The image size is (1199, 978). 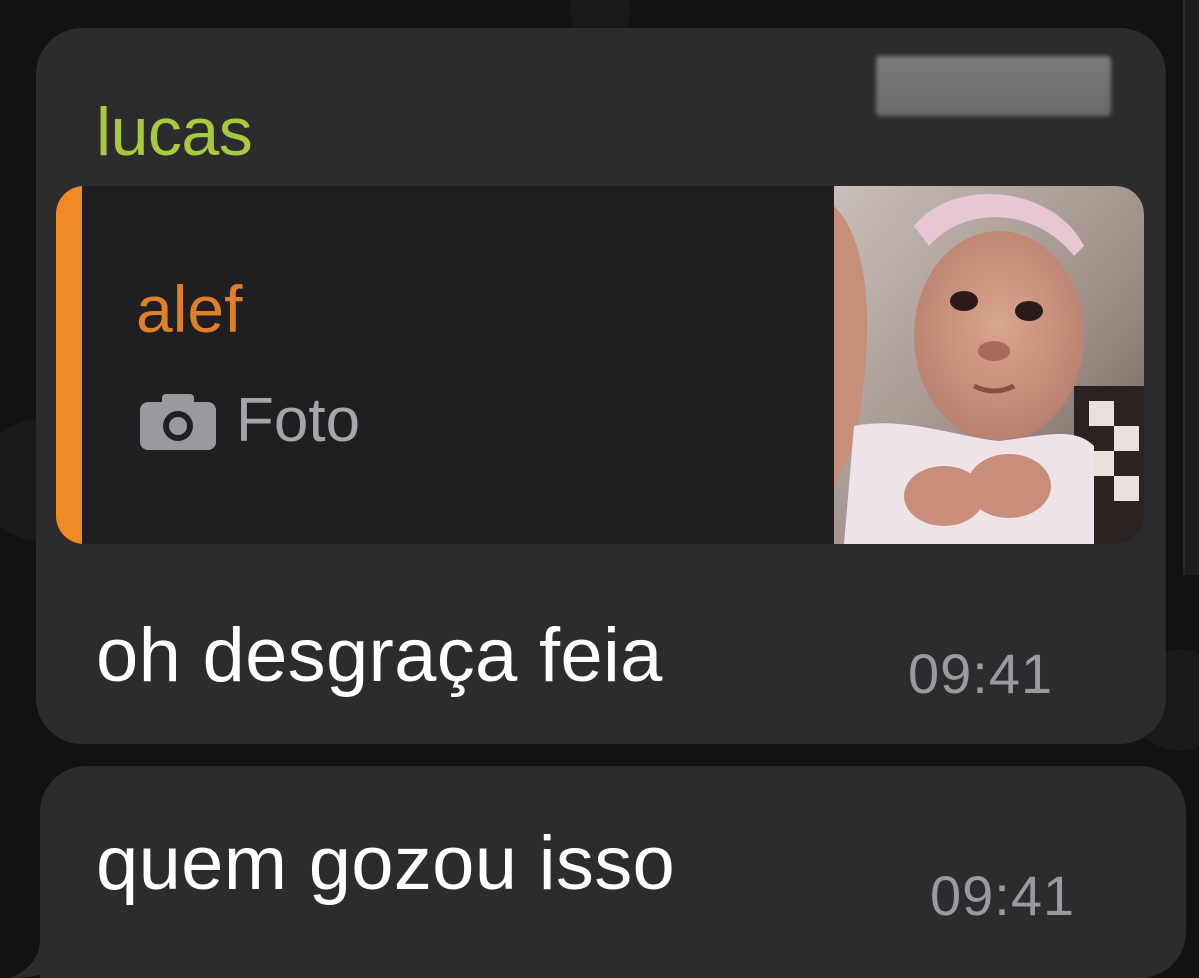 What do you see at coordinates (386, 863) in the screenshot?
I see `message-text: quem gozou isso` at bounding box center [386, 863].